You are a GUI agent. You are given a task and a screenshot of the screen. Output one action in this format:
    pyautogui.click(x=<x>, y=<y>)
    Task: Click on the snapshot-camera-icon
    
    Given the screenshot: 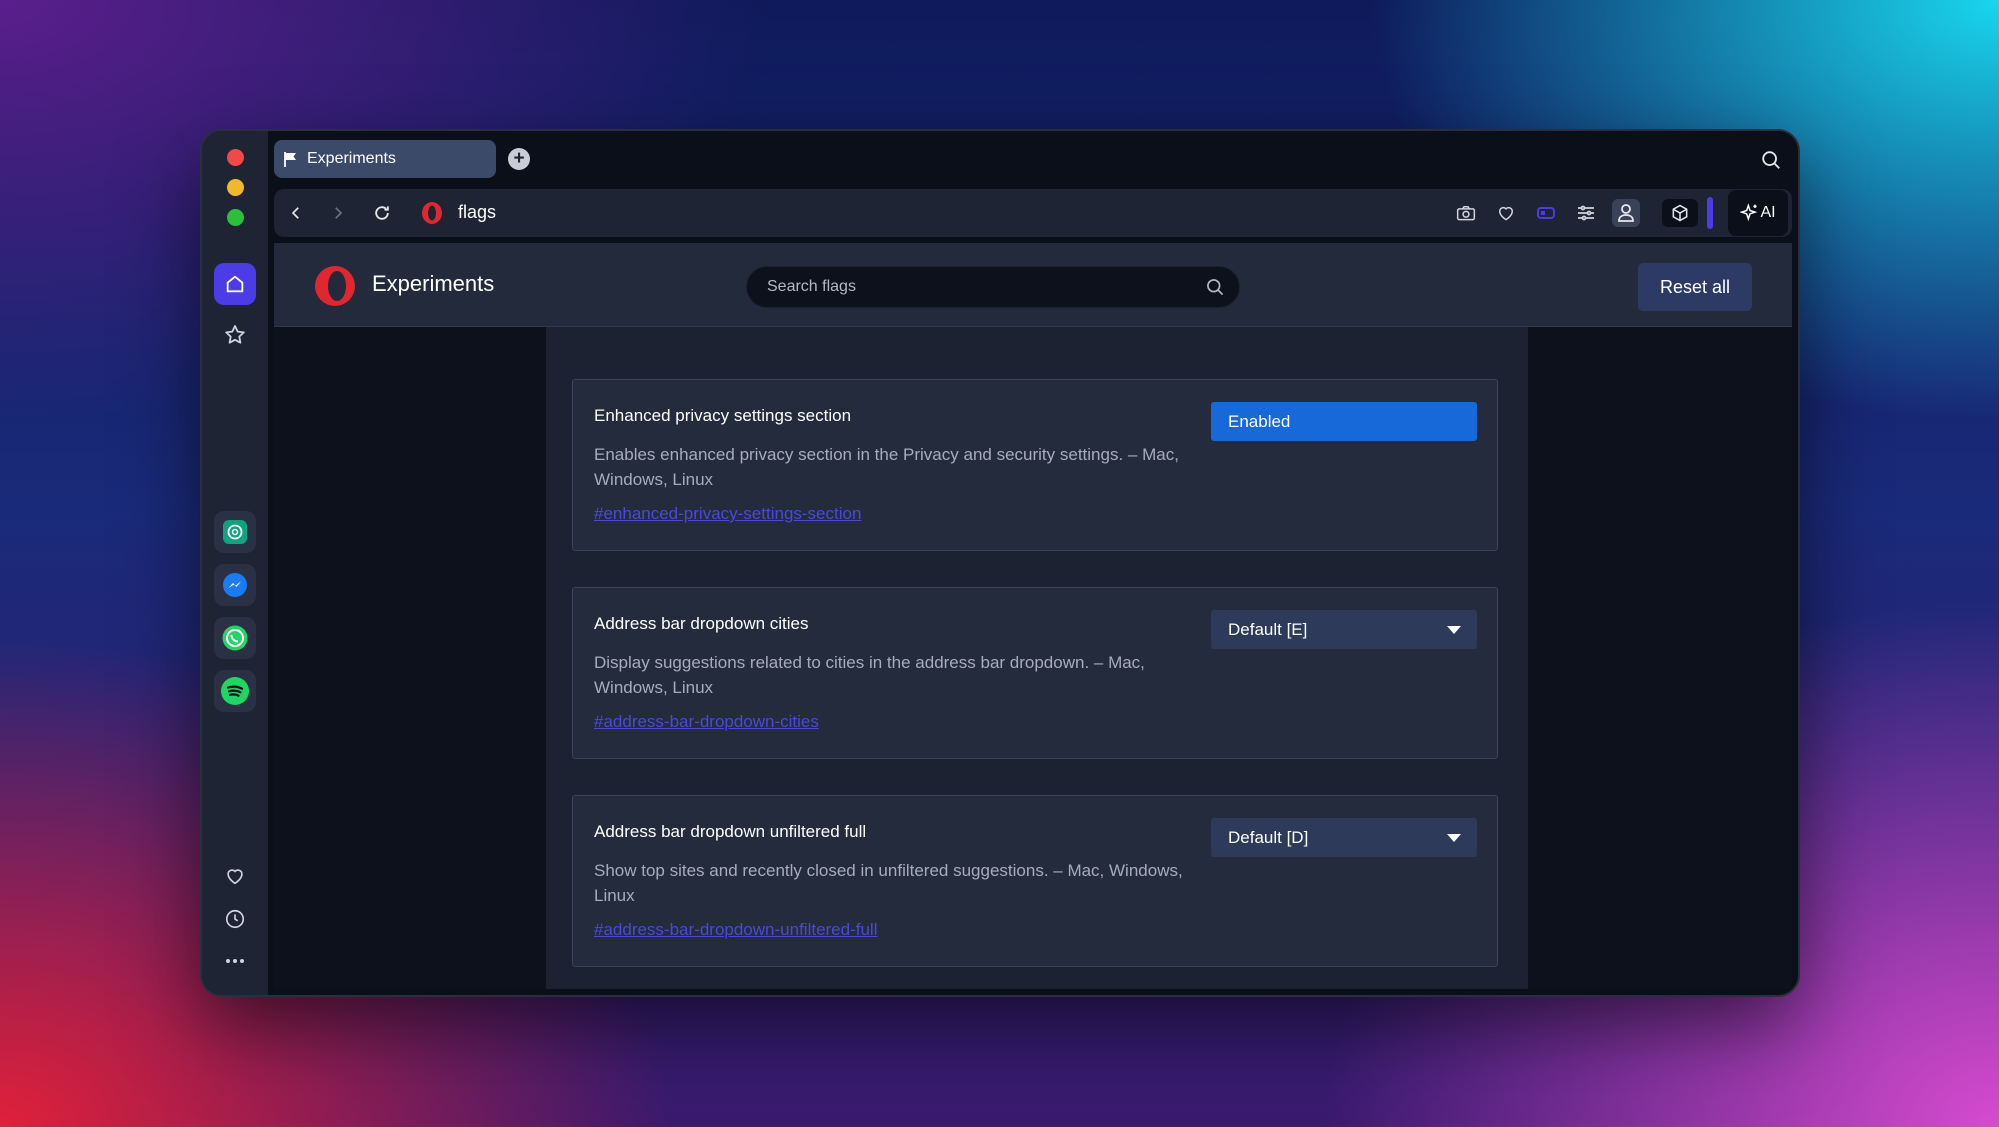 What is the action you would take?
    pyautogui.click(x=1466, y=213)
    